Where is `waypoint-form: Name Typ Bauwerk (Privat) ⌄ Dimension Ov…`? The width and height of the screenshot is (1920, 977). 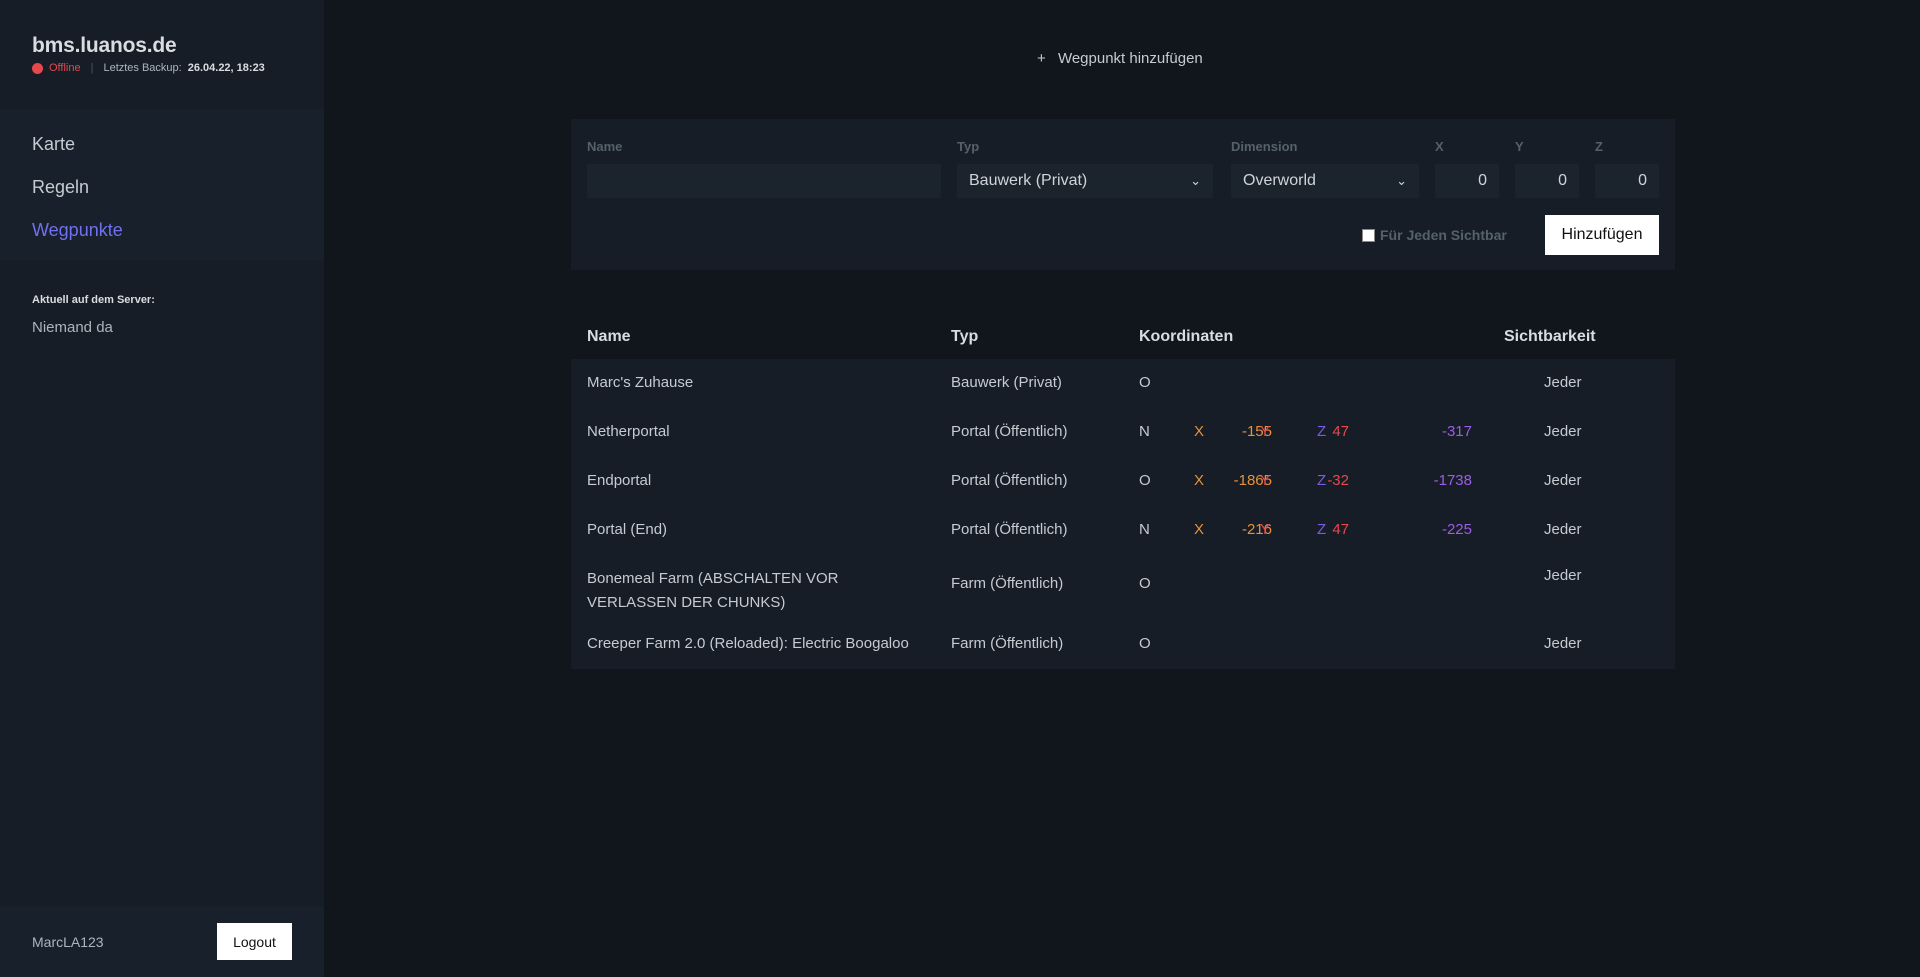
waypoint-form: Name Typ Bauwerk (Privat) ⌄ Dimension Ov… is located at coordinates (1123, 194).